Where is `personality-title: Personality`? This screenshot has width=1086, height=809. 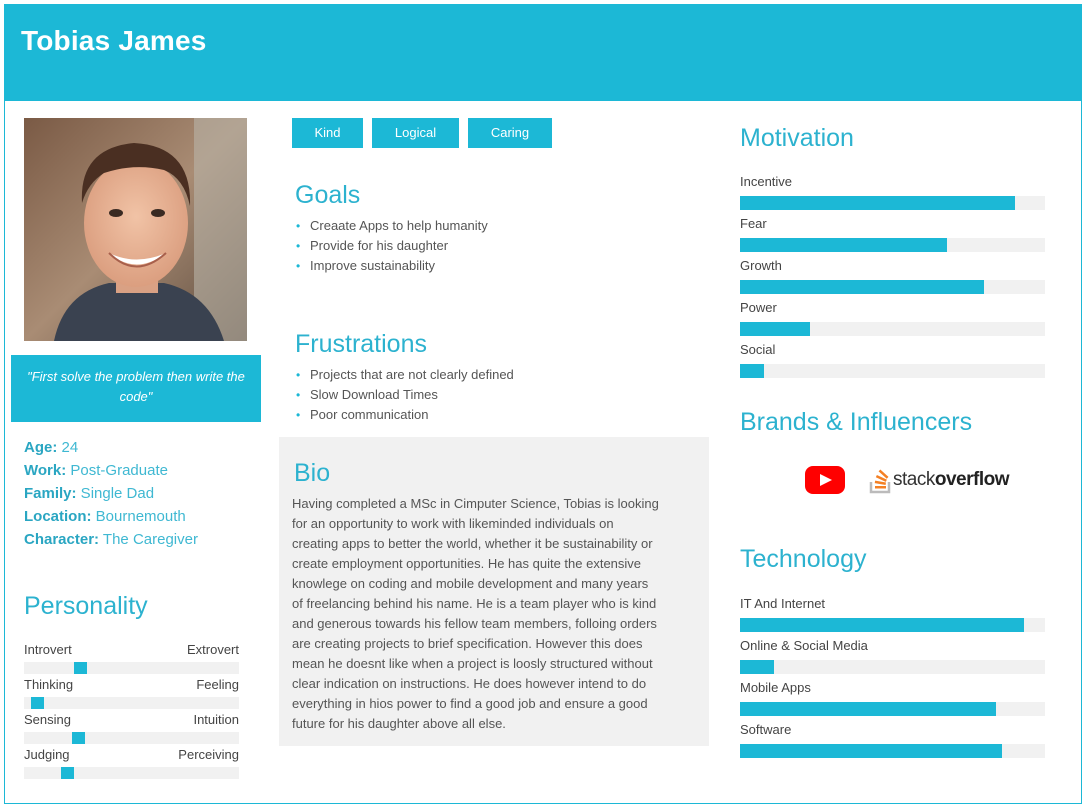
personality-title: Personality is located at coordinates (86, 606).